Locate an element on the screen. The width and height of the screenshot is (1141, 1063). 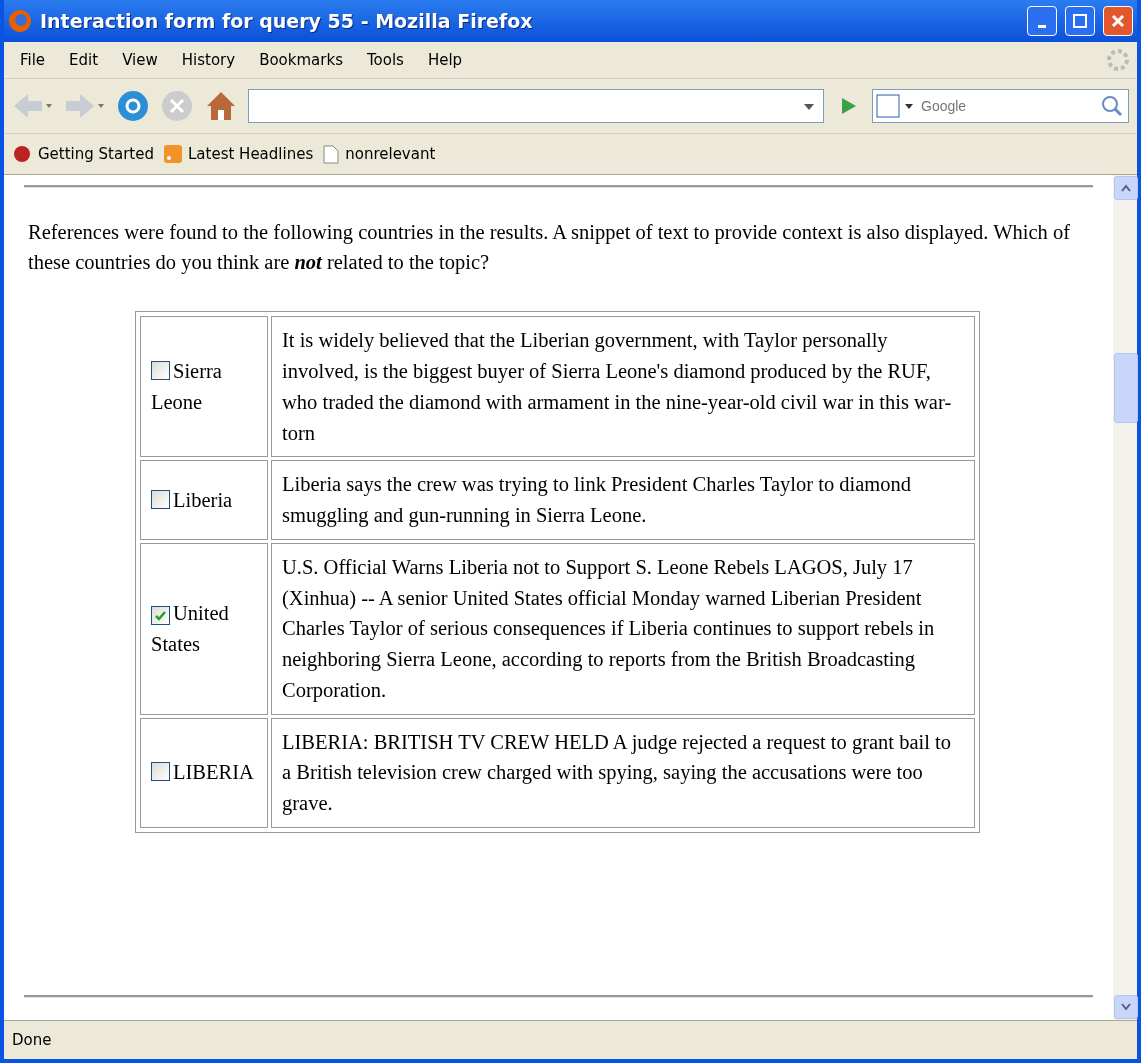
minimize-icon is located at coordinates (1042, 26).